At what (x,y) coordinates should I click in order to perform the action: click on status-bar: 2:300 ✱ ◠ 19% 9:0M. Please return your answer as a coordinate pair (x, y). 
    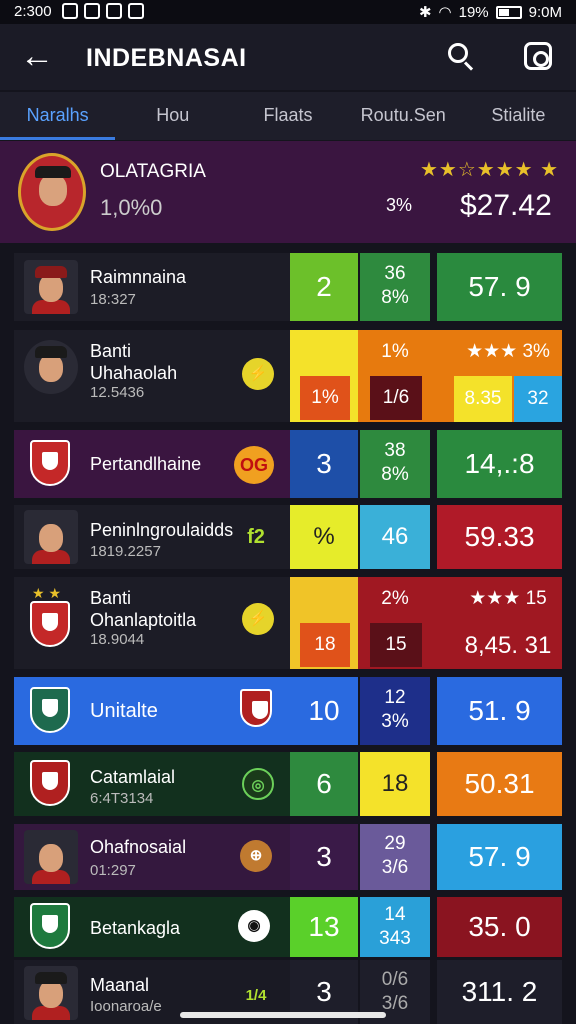
    Looking at the image, I should click on (288, 12).